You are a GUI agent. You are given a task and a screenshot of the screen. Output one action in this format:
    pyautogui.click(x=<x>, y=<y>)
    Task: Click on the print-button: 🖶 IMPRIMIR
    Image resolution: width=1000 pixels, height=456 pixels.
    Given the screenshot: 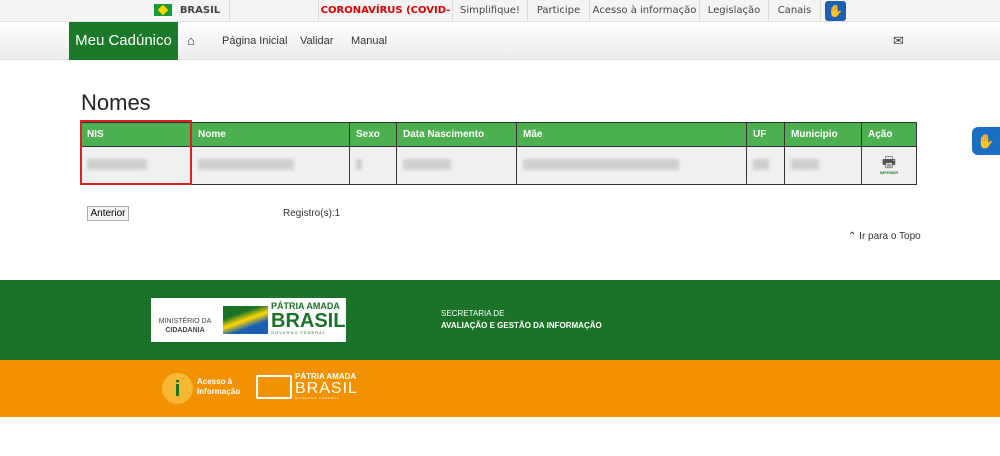 What is the action you would take?
    pyautogui.click(x=889, y=165)
    